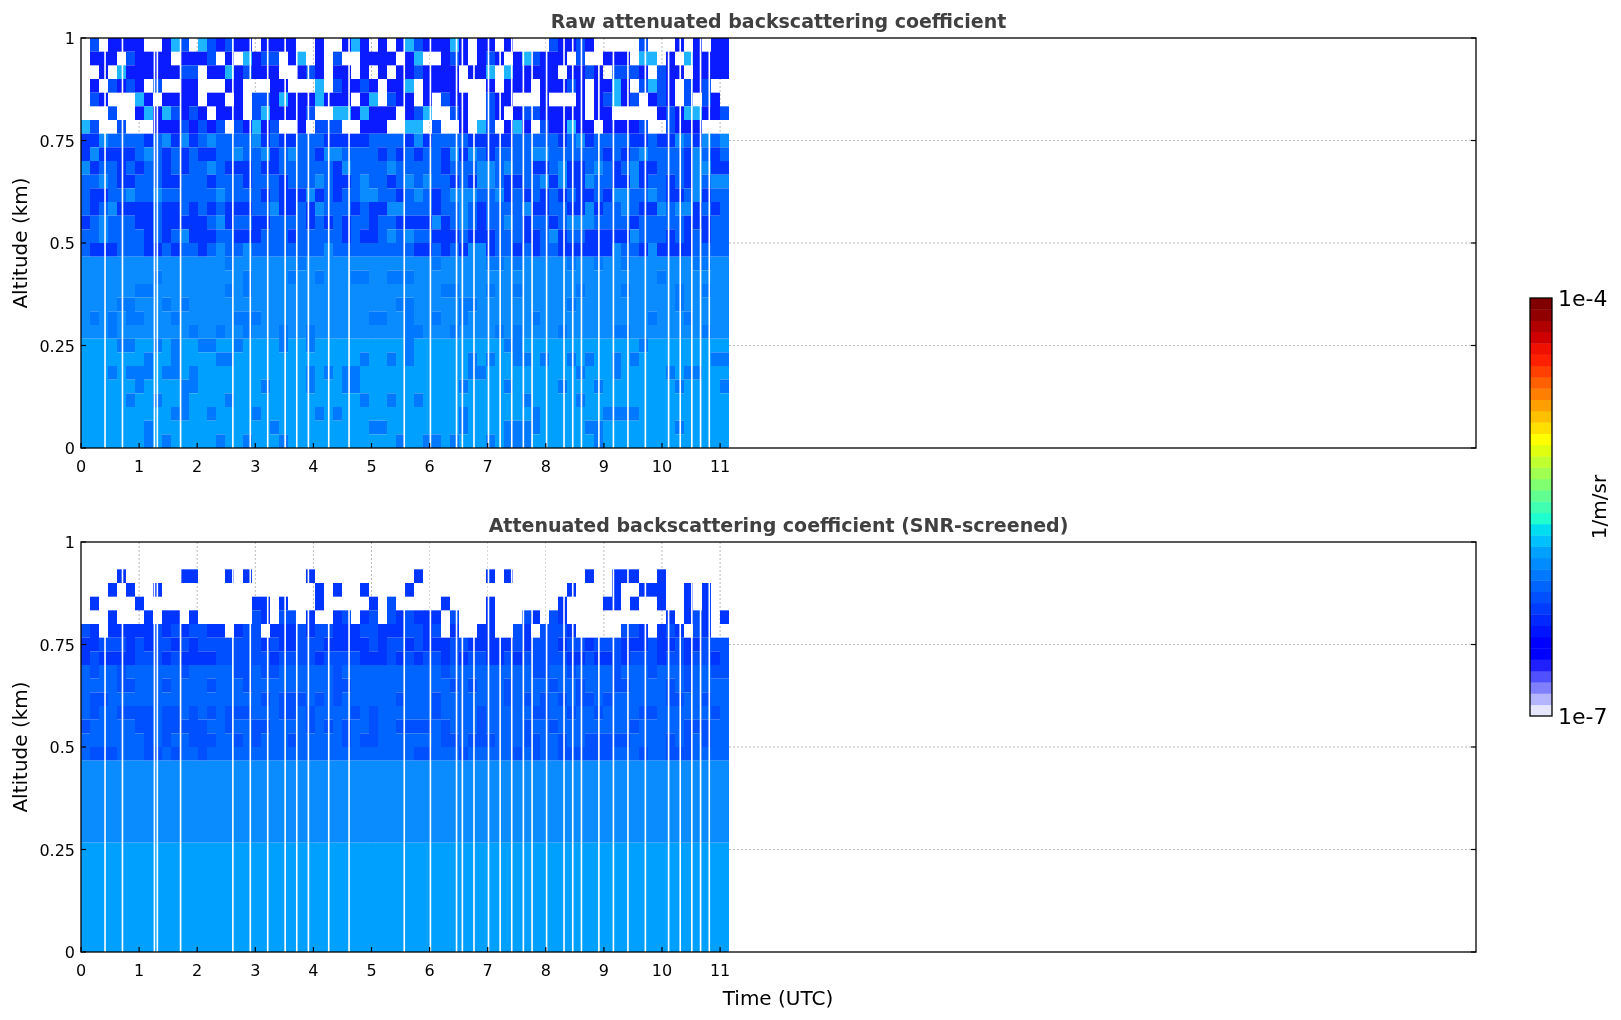  I want to click on plot-title: Attenuated backscattering coefficient (SNR-screened), so click(778, 525).